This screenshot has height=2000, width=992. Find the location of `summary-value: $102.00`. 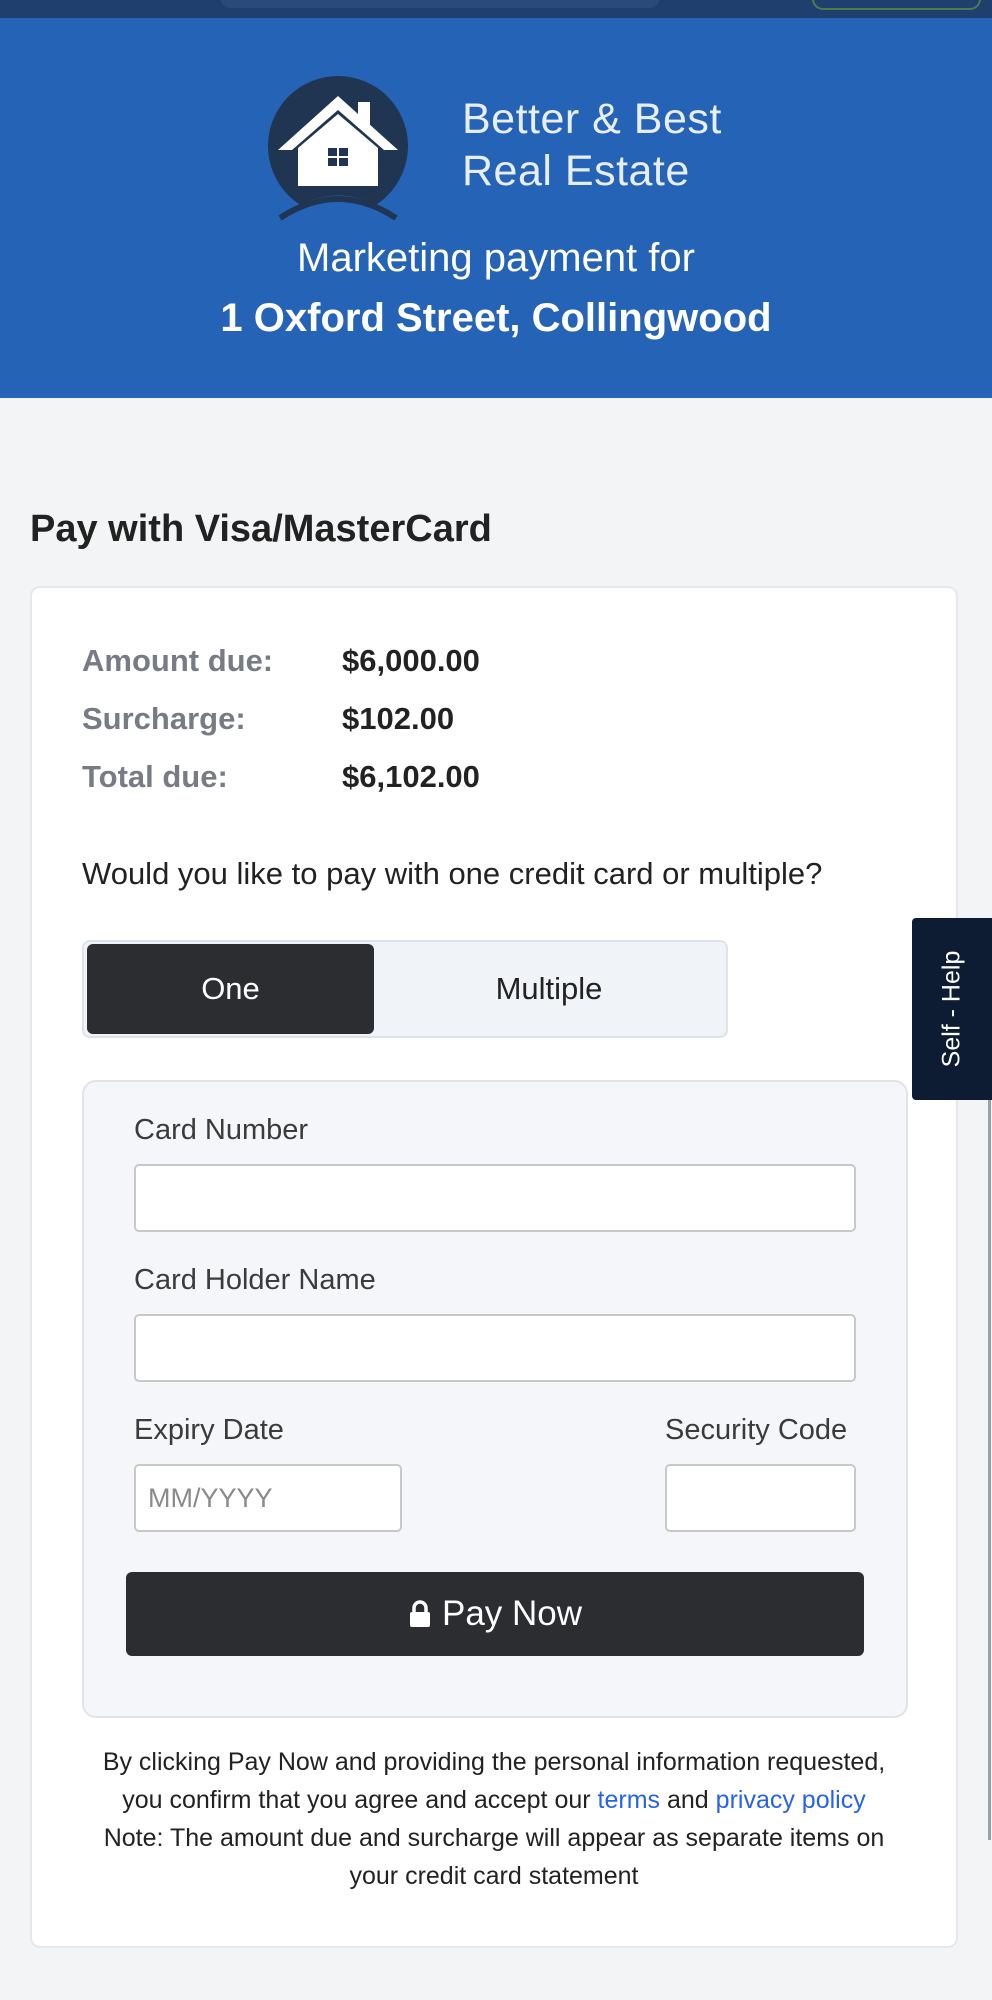

summary-value: $102.00 is located at coordinates (398, 718).